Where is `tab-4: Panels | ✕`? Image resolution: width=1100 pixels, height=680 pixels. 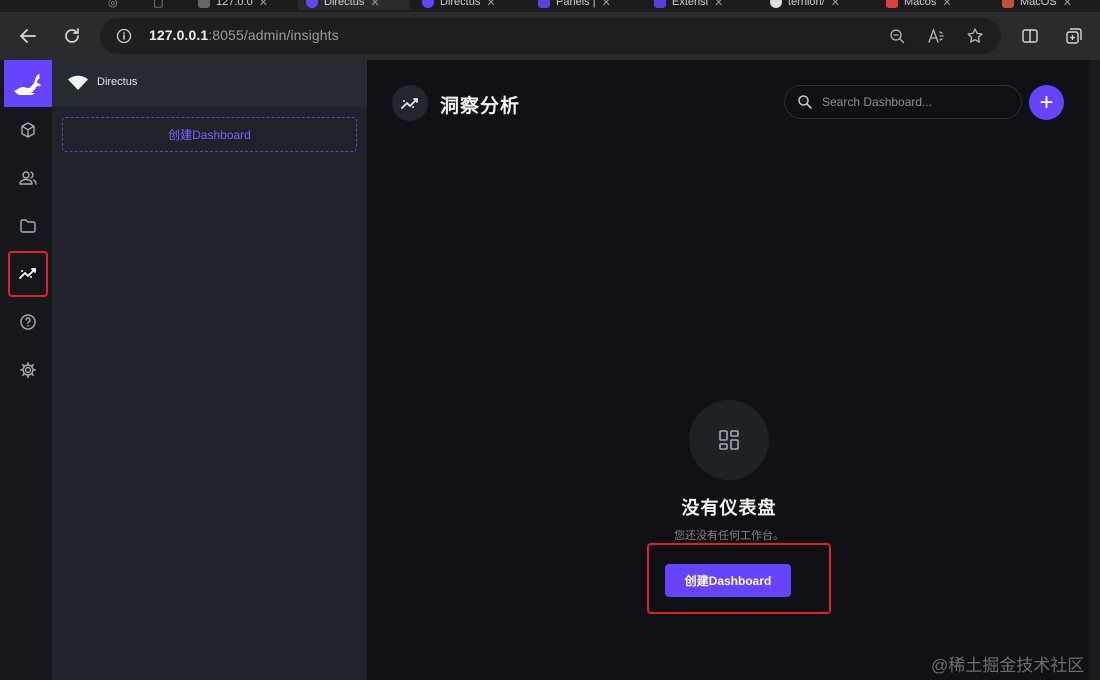 tab-4: Panels | ✕ is located at coordinates (586, 5).